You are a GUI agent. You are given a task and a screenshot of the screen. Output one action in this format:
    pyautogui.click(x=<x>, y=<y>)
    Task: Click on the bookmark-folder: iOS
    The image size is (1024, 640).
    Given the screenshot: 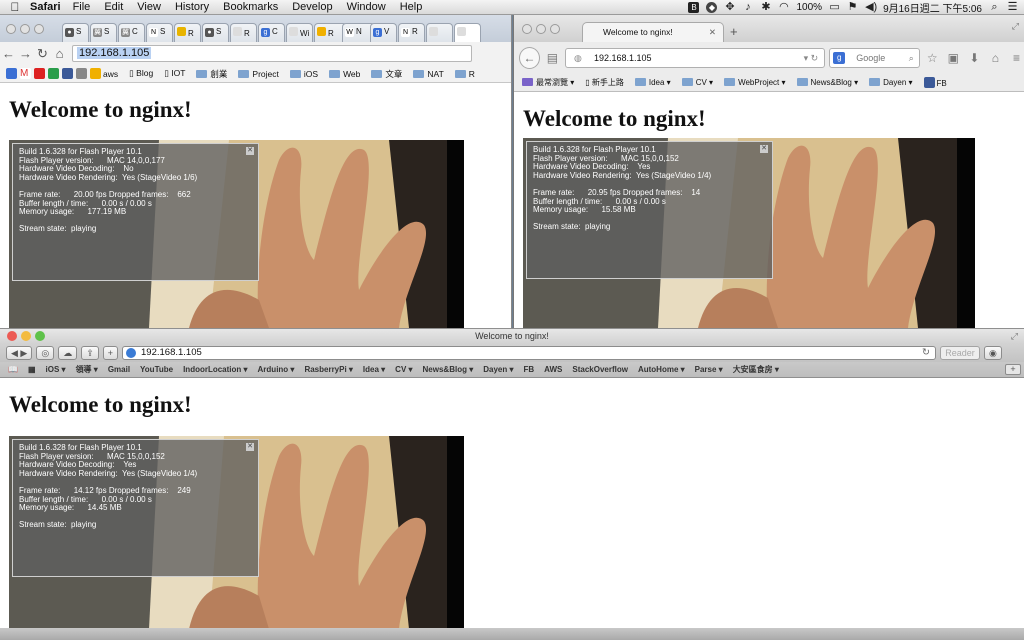 What is the action you would take?
    pyautogui.click(x=303, y=74)
    